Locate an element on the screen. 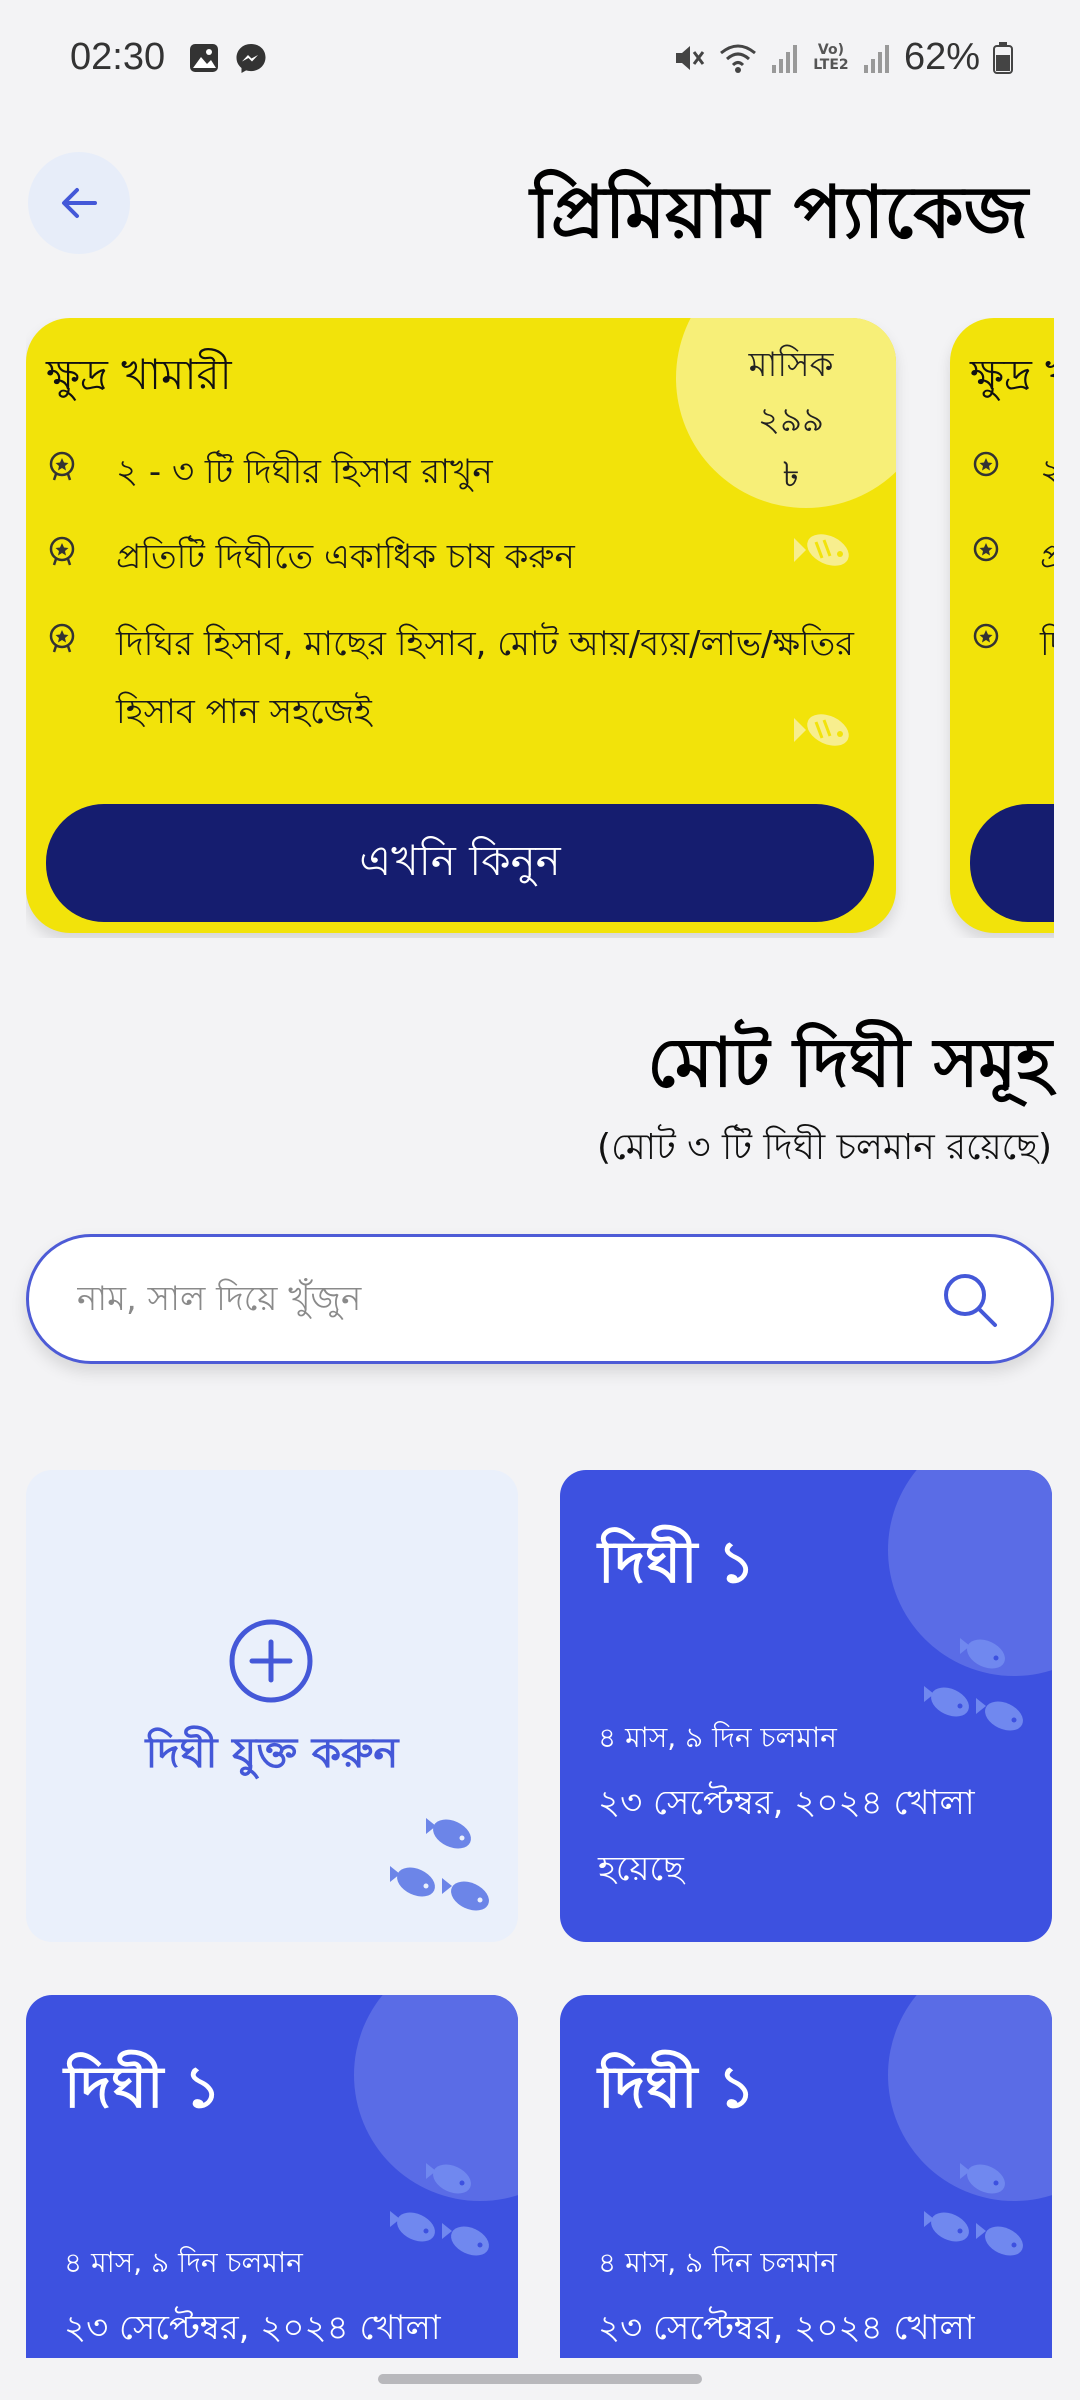  plan-feature-text: দিঘি হিসা is located at coordinates (1047, 644).